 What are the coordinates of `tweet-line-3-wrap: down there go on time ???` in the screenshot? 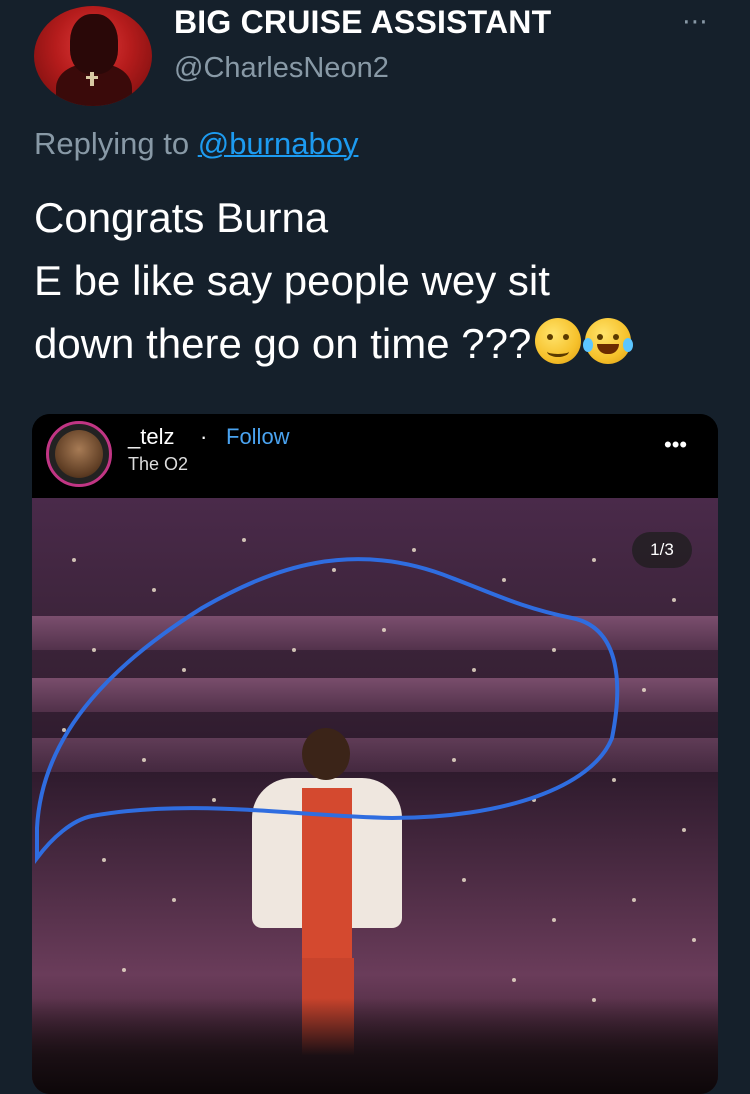 It's located at (384, 343).